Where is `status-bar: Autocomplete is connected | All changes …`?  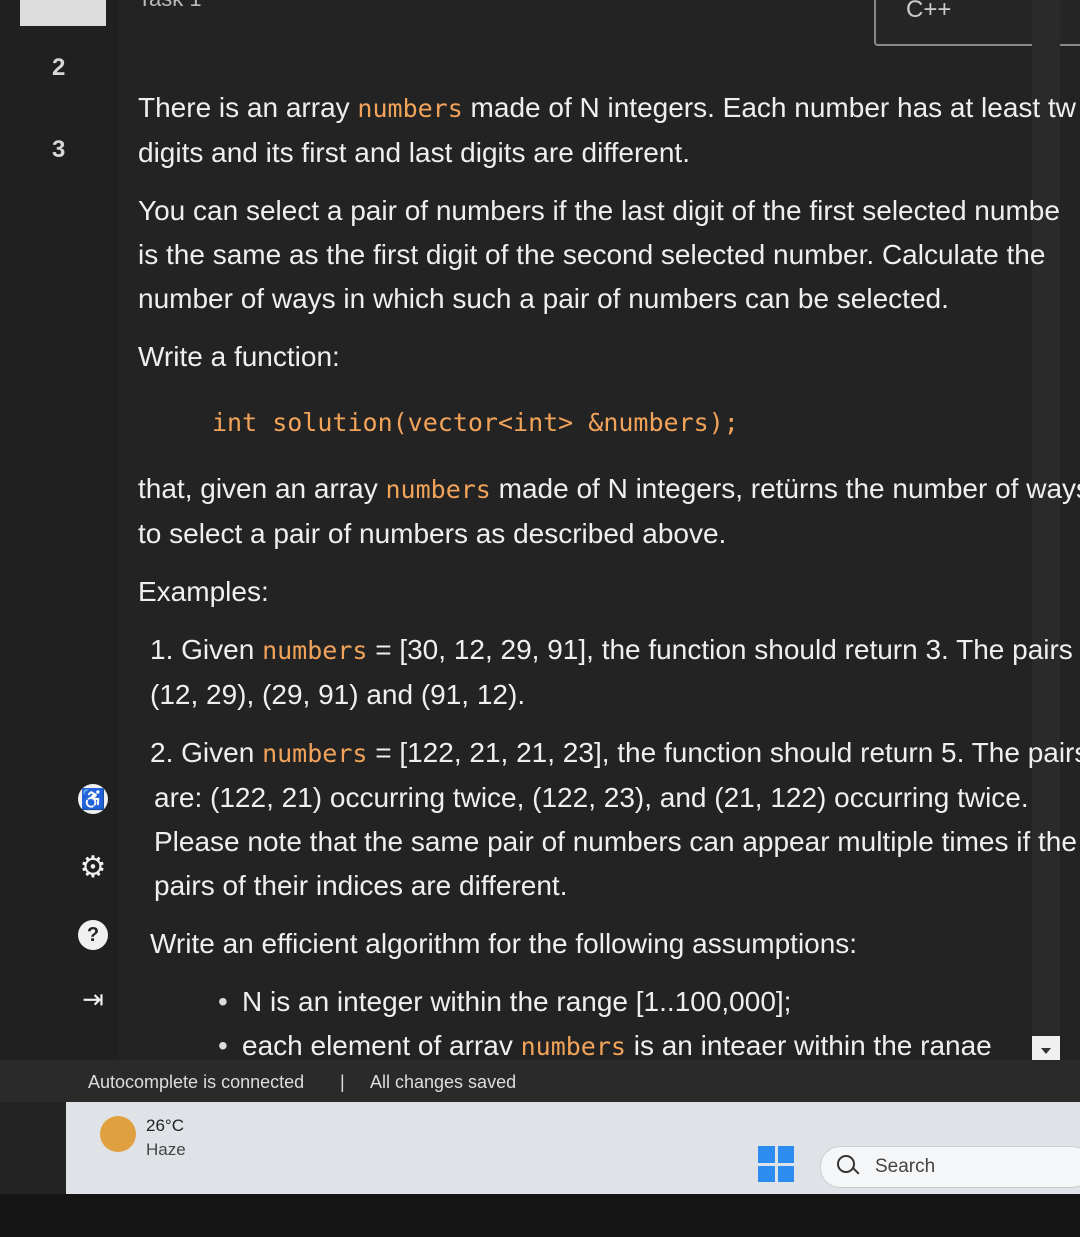 status-bar: Autocomplete is connected | All changes … is located at coordinates (540, 1081).